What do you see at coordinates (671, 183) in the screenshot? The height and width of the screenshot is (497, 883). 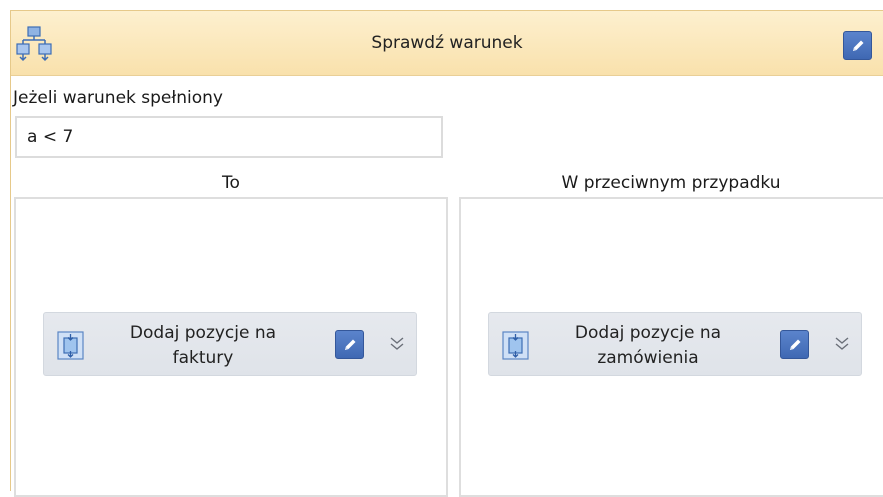 I see `else-branch-title: W przeciwnym przypadku` at bounding box center [671, 183].